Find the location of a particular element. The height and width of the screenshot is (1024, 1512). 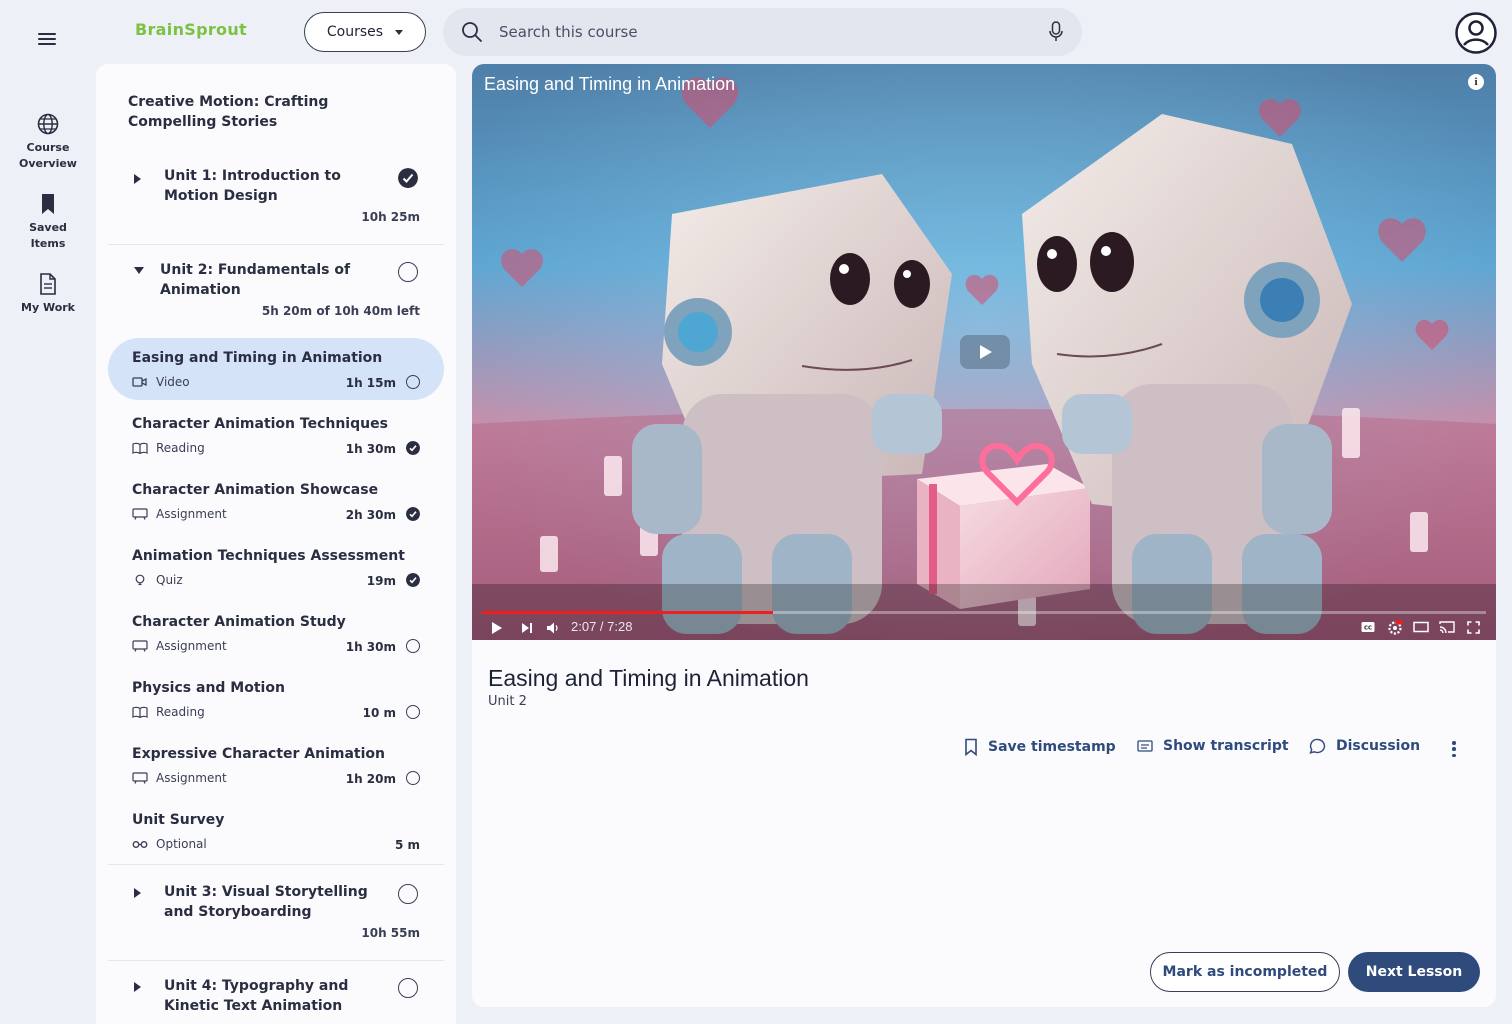

lesson-meta: Assignment is located at coordinates (179, 646).